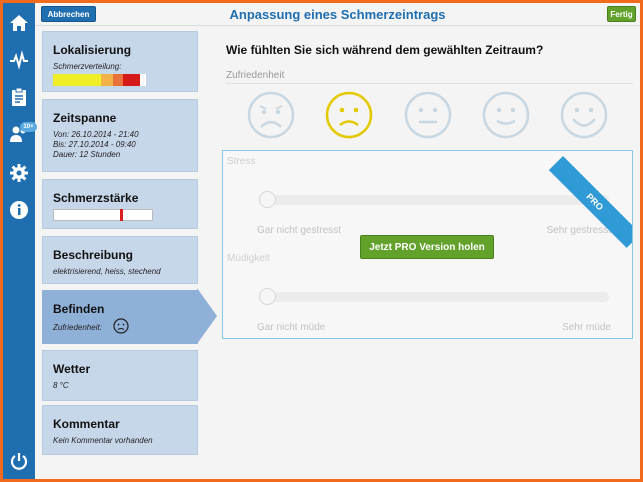 This screenshot has width=643, height=482. What do you see at coordinates (19, 97) in the screenshot?
I see `clipboard-icon` at bounding box center [19, 97].